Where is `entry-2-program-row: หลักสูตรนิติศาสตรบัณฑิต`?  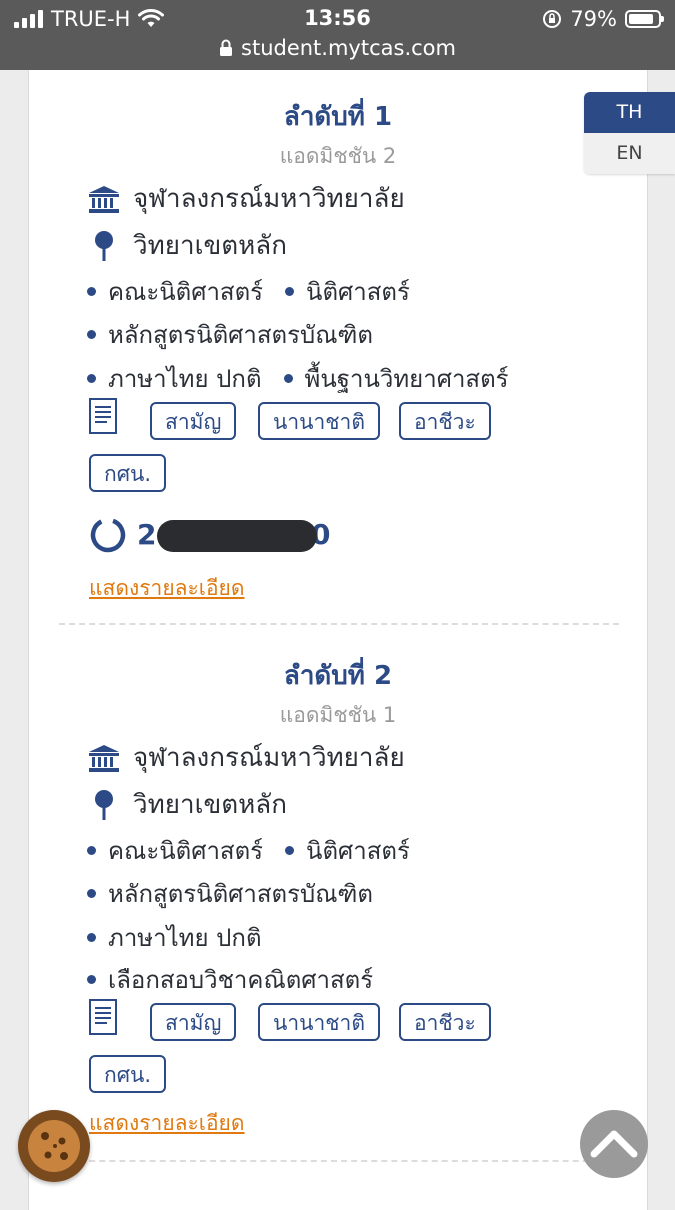
entry-2-program-row: หลักสูตรนิติศาสตรบัณฑิต is located at coordinates (230, 893).